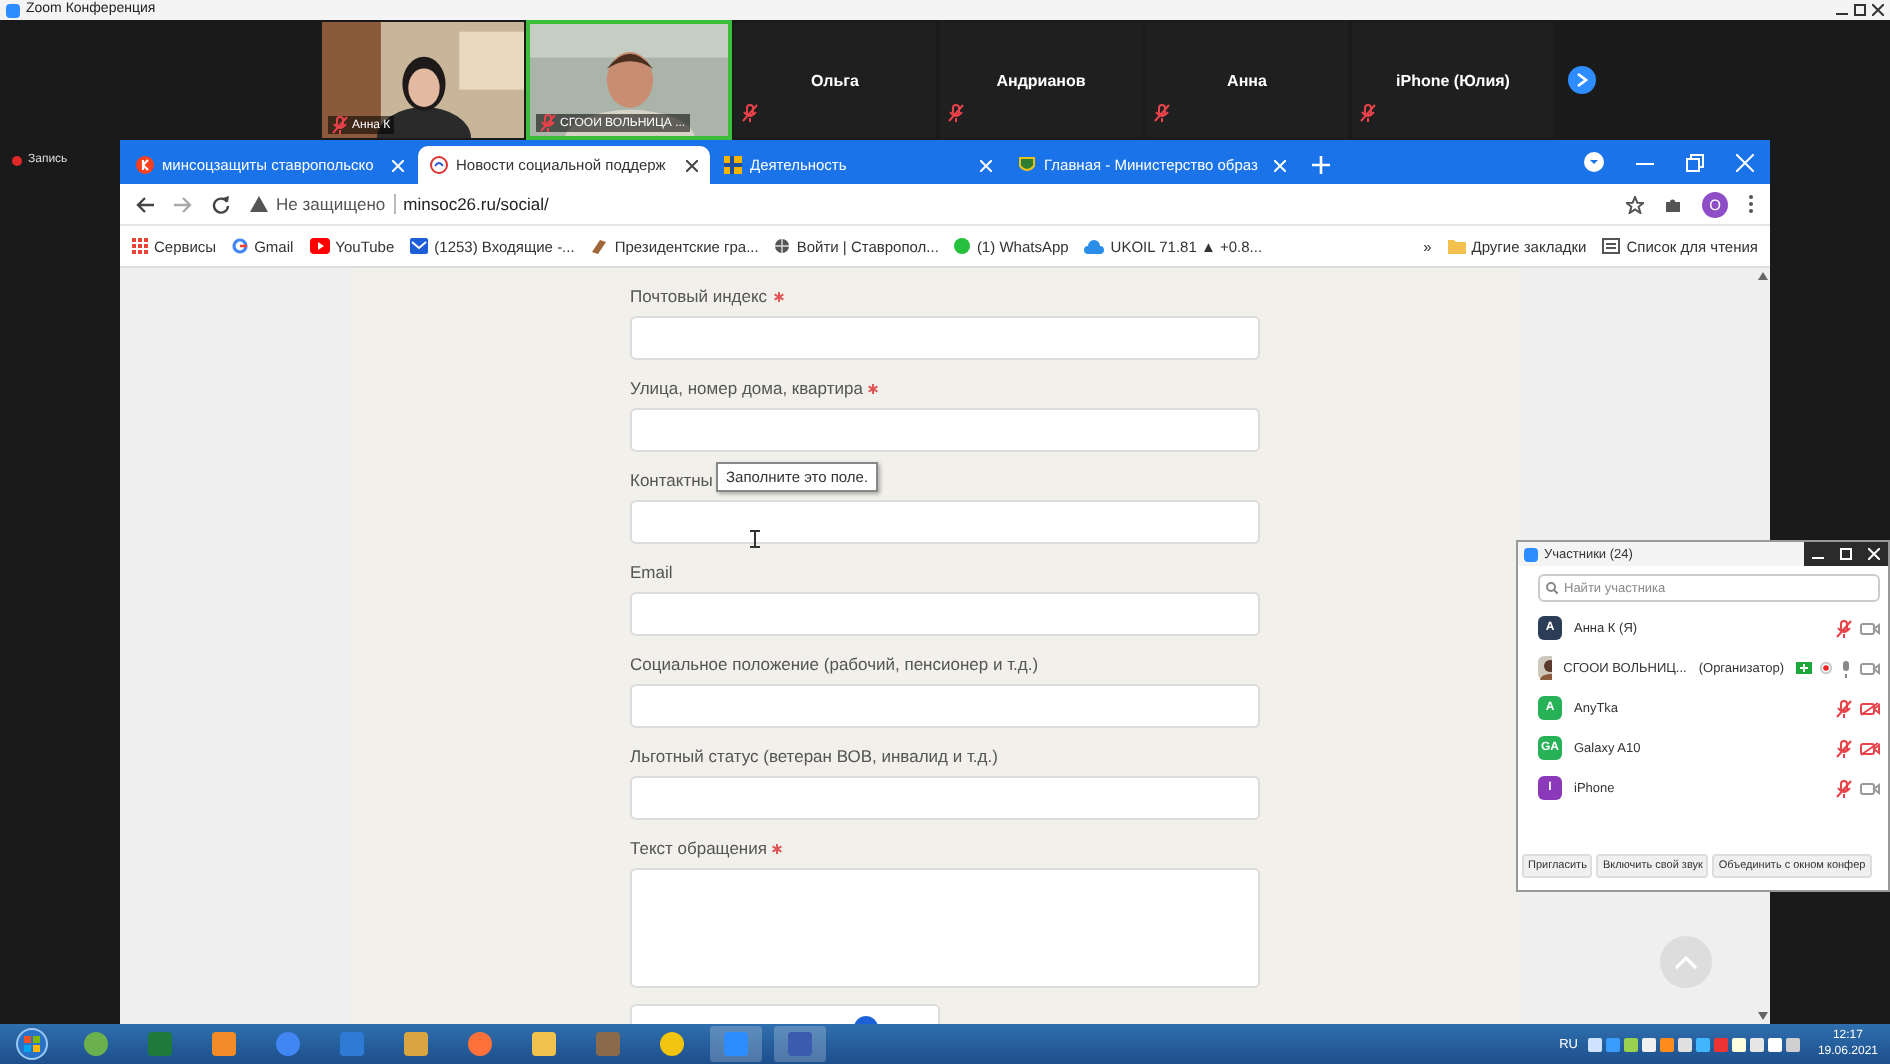 This screenshot has width=1890, height=1064. I want to click on video-tile: iPhone (Юлия), so click(1453, 80).